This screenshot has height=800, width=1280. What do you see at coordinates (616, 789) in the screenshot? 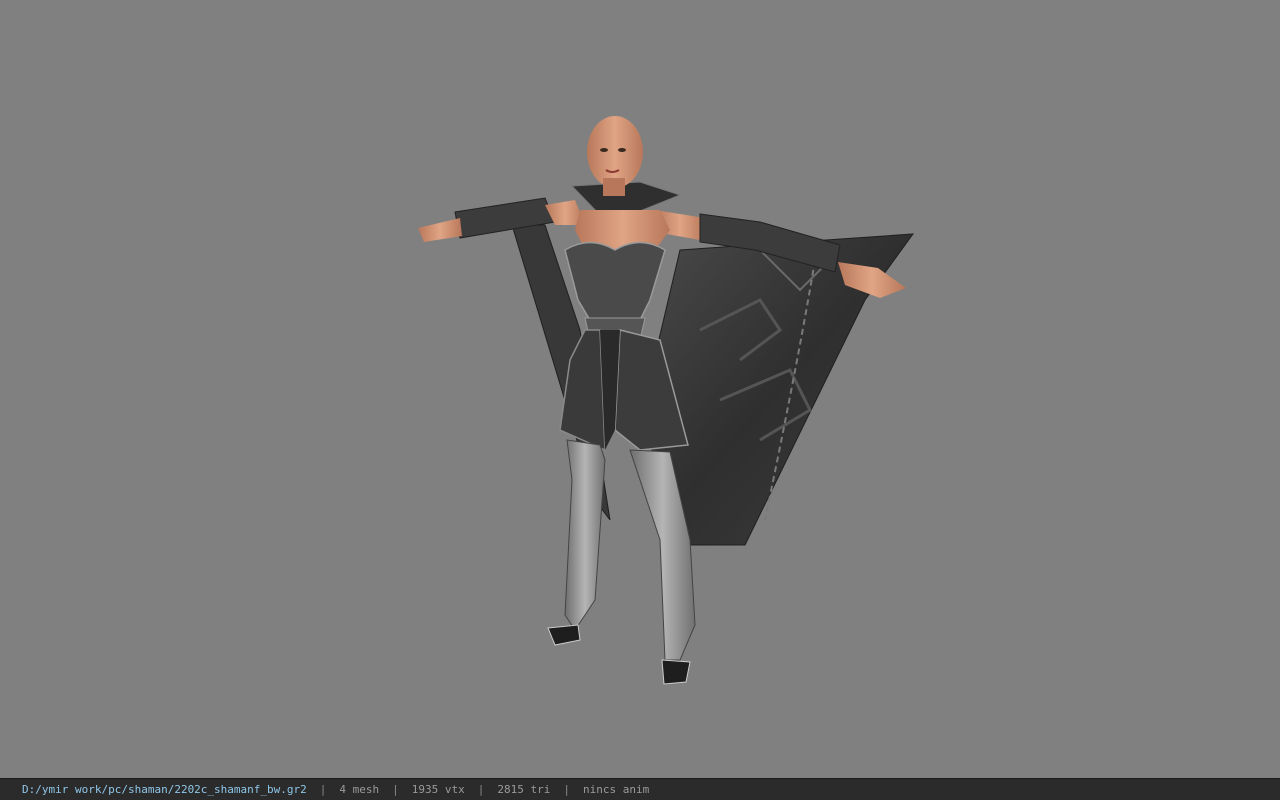
I see `animation-status: nincs anim` at bounding box center [616, 789].